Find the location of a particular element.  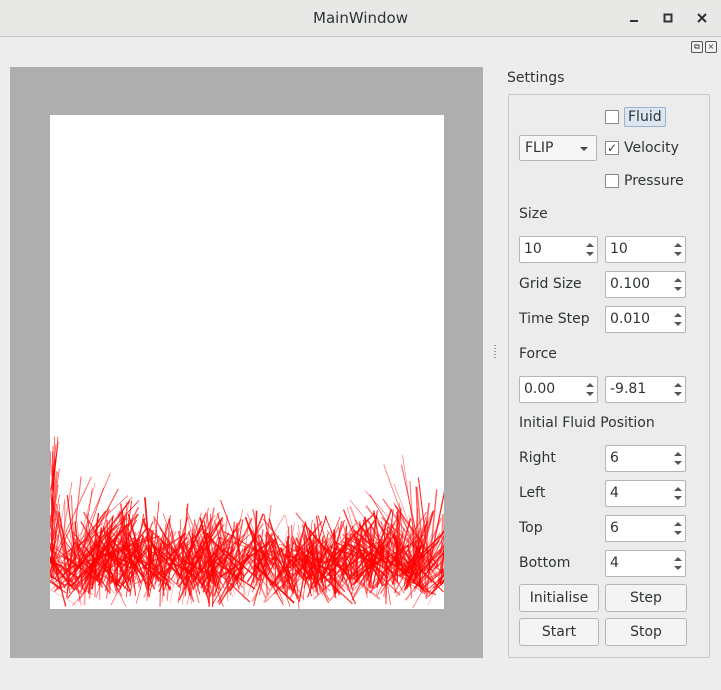

fluid-checkbox: Fluid is located at coordinates (635, 117).